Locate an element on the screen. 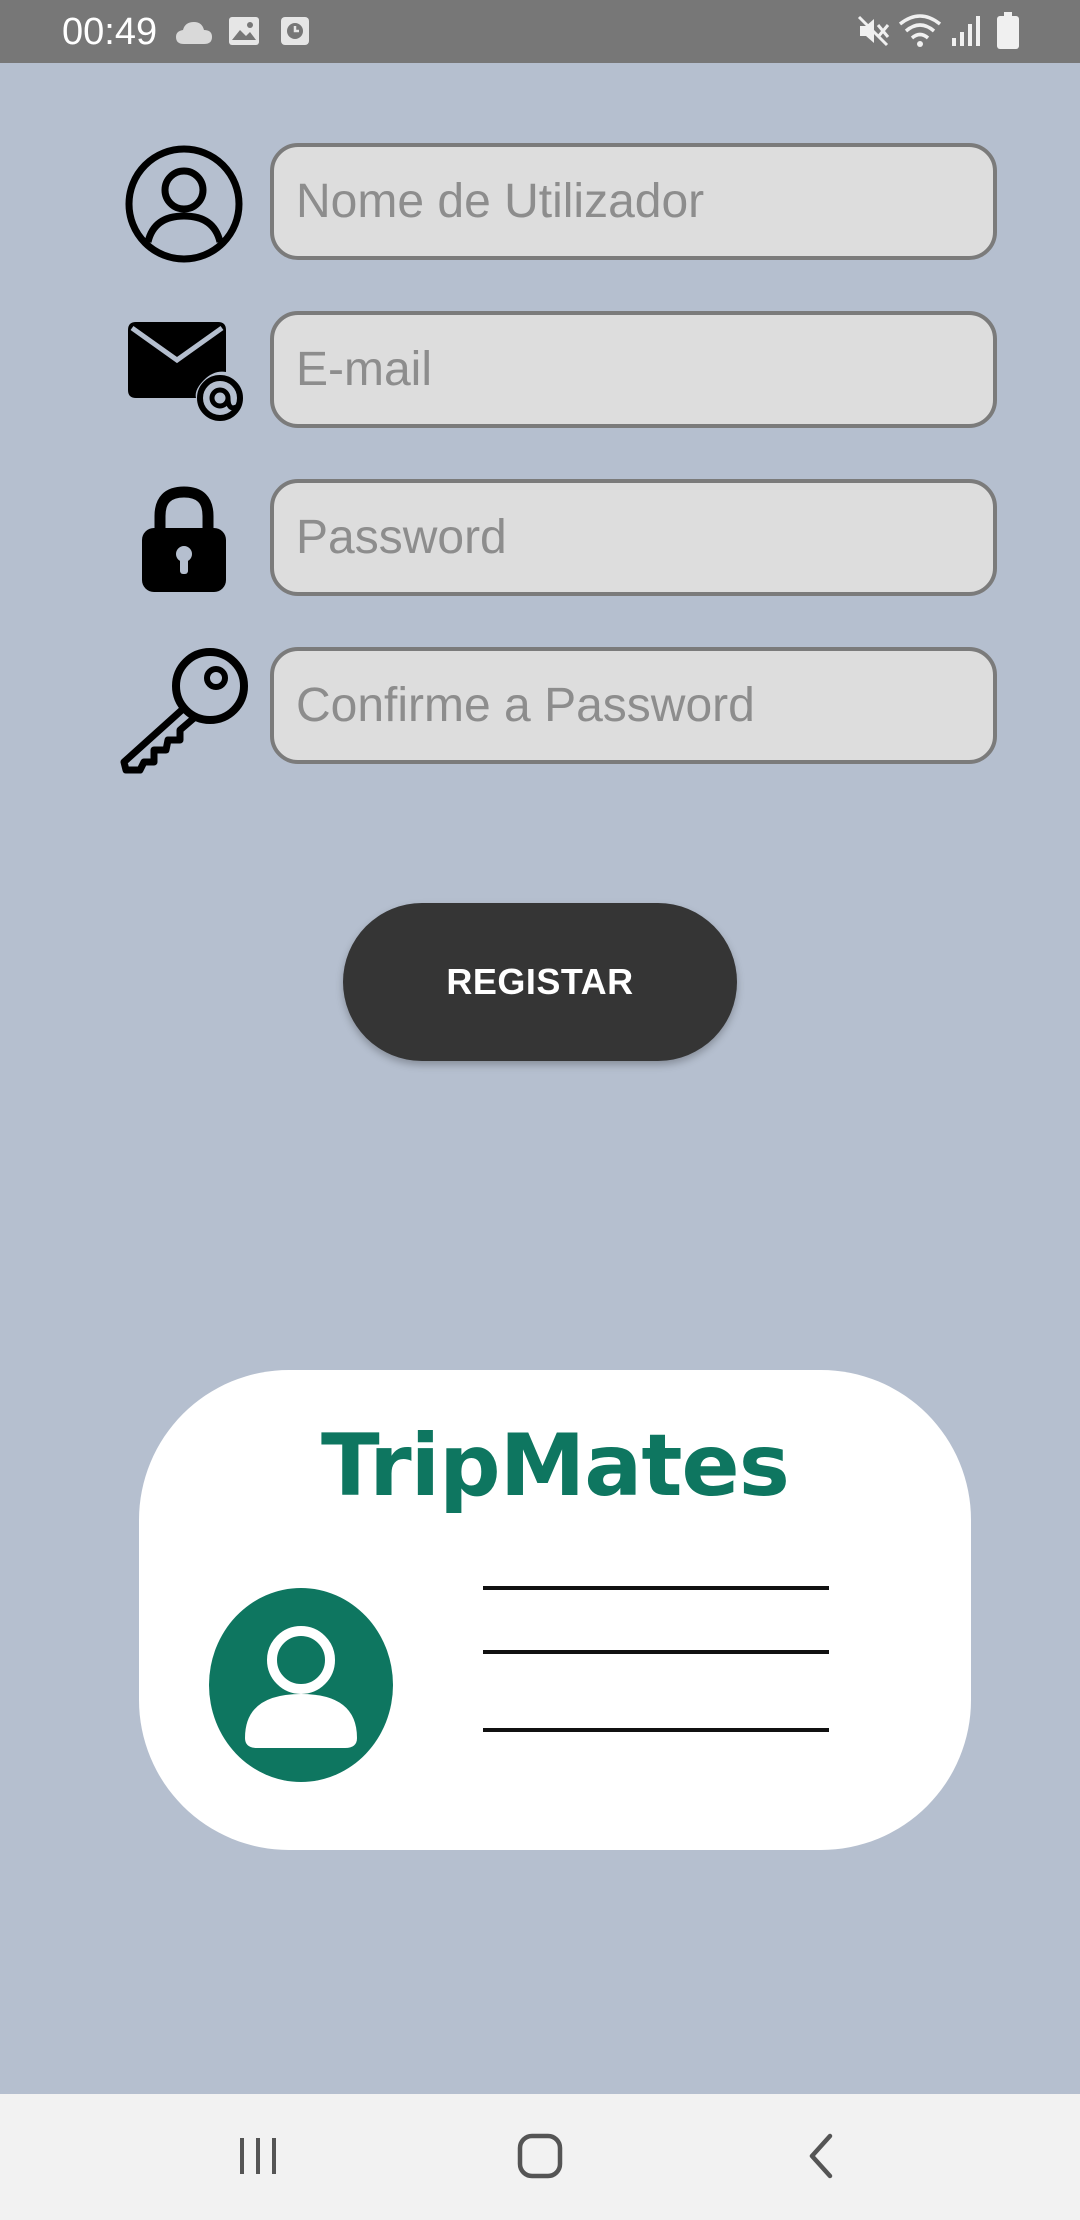  image-icon is located at coordinates (244, 31).